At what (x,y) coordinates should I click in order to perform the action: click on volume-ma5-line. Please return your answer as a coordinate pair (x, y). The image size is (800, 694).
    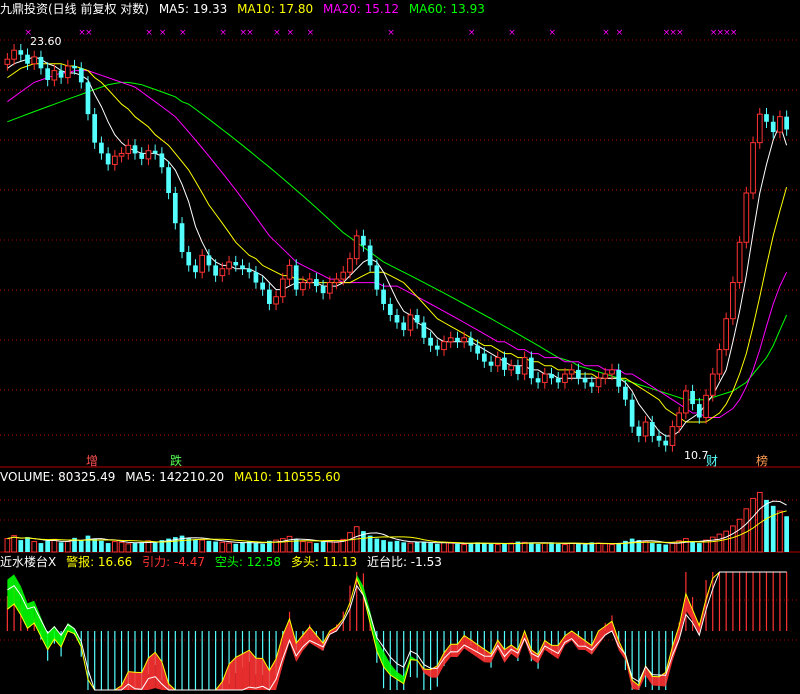
    Looking at the image, I should click on (397, 522).